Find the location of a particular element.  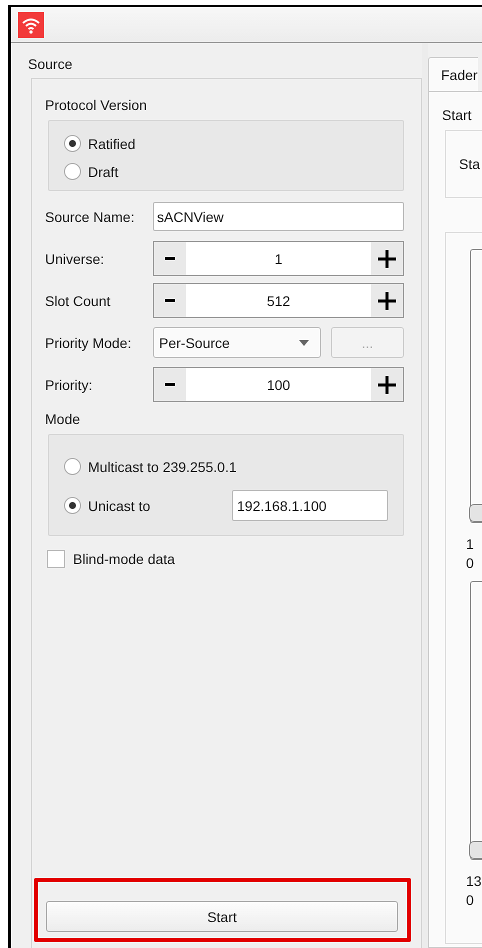

radio-option: Multicast to 239.255.0.1 is located at coordinates (150, 466).